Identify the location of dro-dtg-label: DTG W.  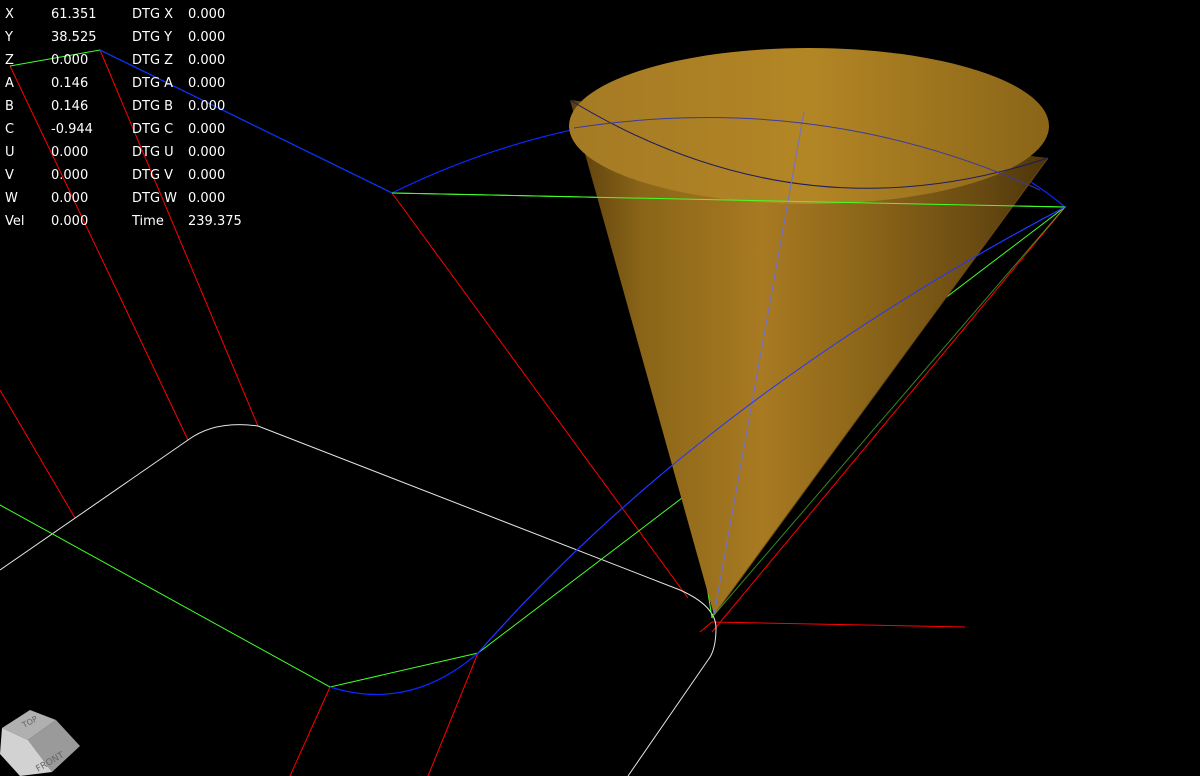
(155, 198).